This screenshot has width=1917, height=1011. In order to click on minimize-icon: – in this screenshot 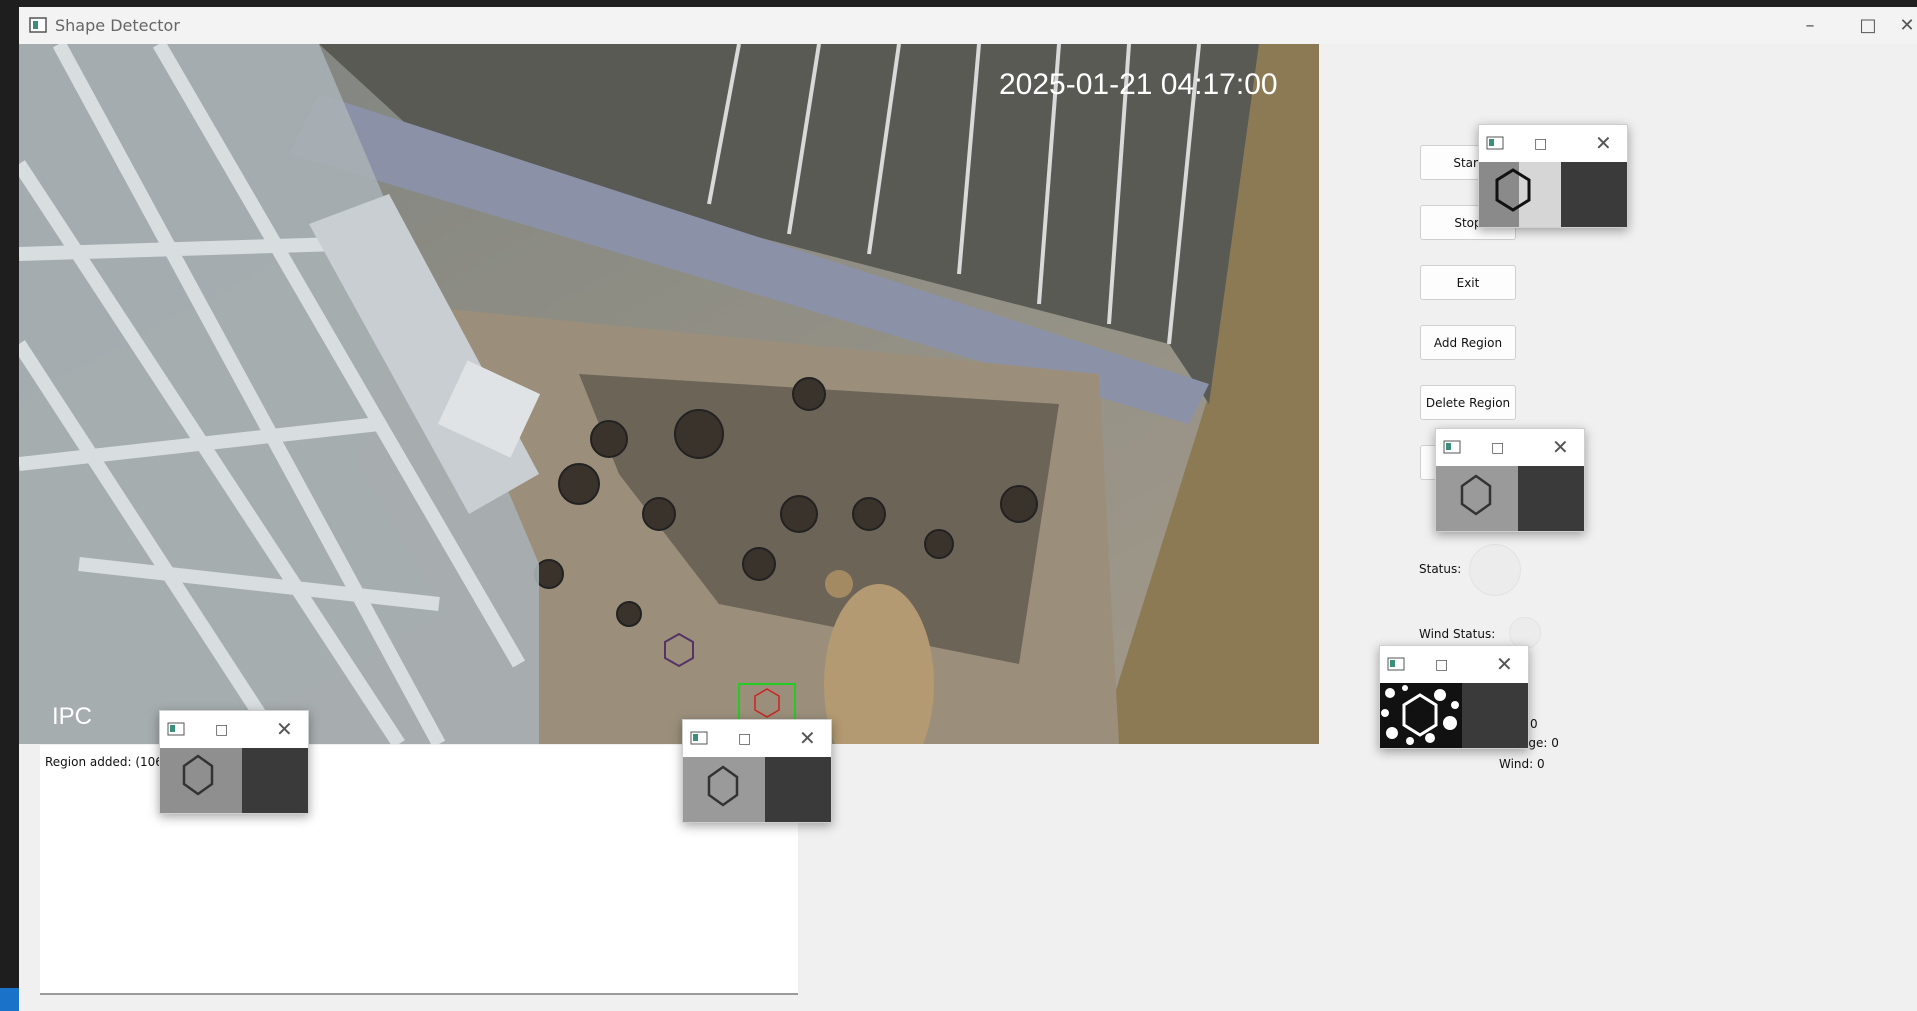, I will do `click(1810, 25)`.